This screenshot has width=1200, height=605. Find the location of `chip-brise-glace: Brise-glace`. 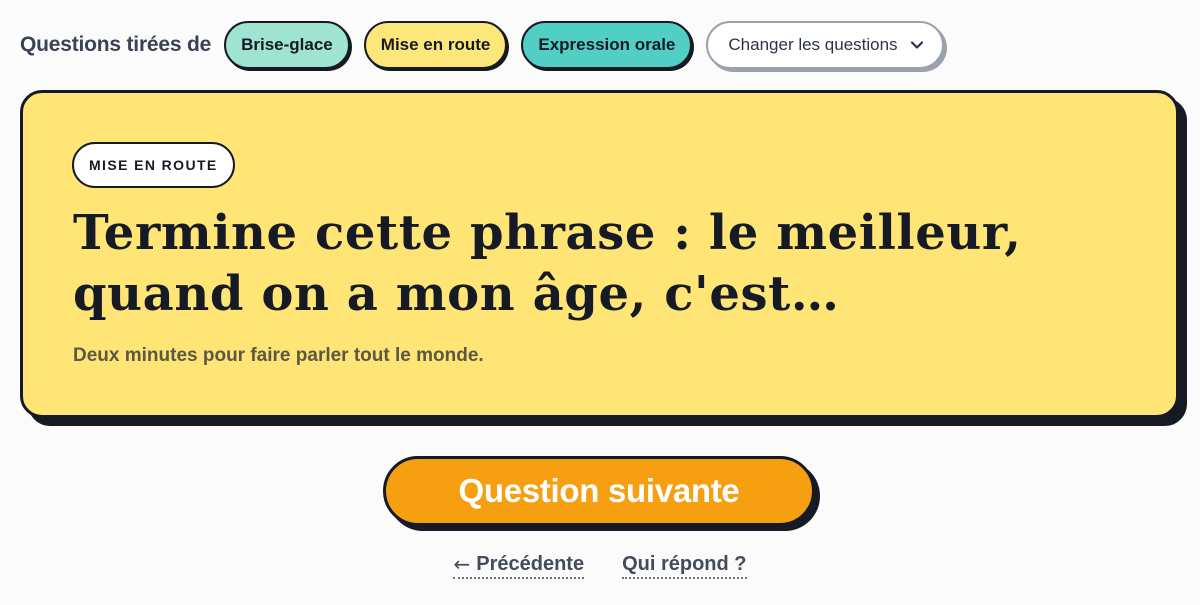

chip-brise-glace: Brise-glace is located at coordinates (287, 45).